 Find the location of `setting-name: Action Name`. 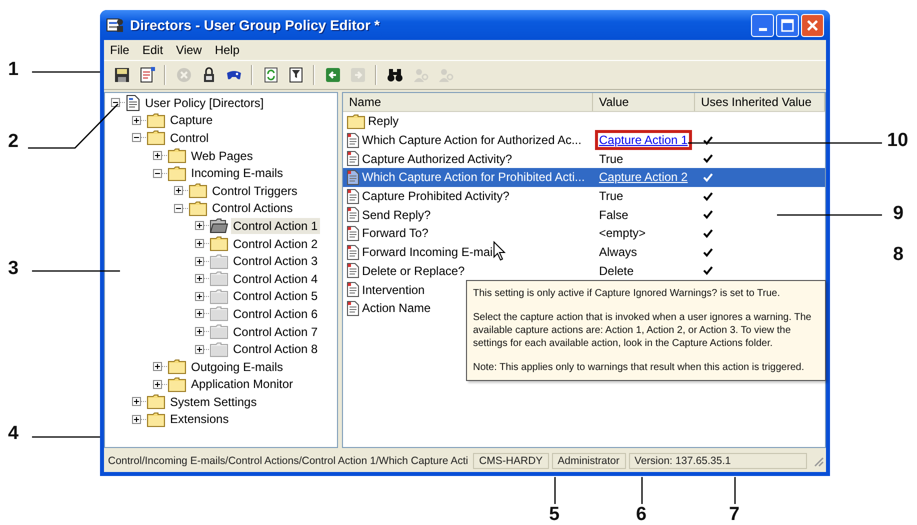

setting-name: Action Name is located at coordinates (396, 308).